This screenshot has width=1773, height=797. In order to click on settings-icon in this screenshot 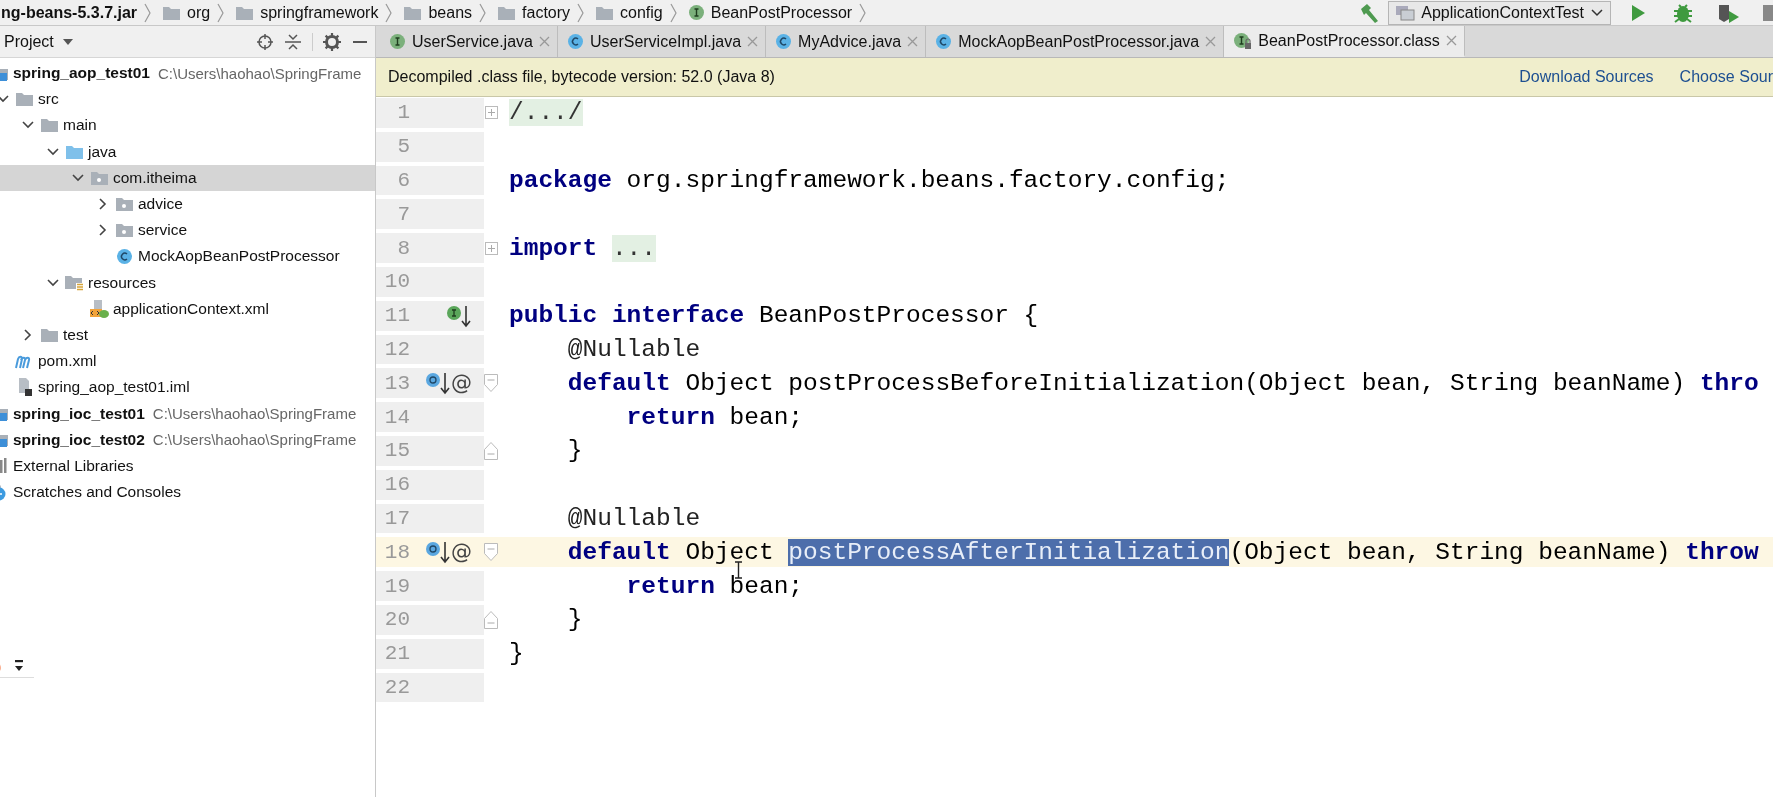, I will do `click(332, 41)`.